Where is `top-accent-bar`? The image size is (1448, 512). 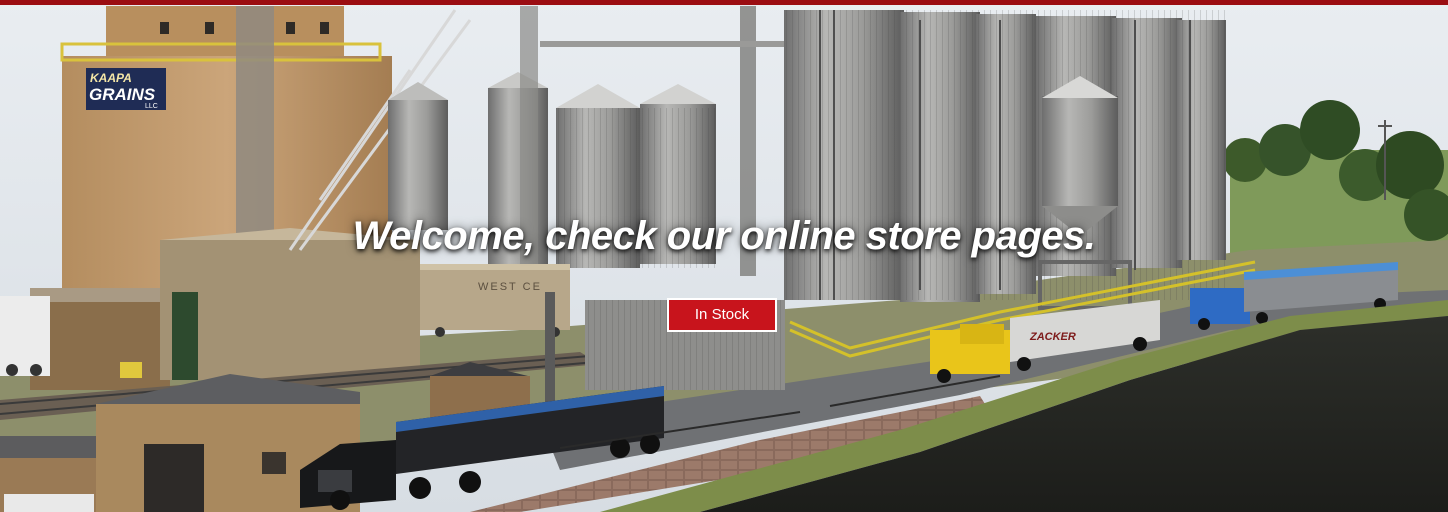 top-accent-bar is located at coordinates (724, 2).